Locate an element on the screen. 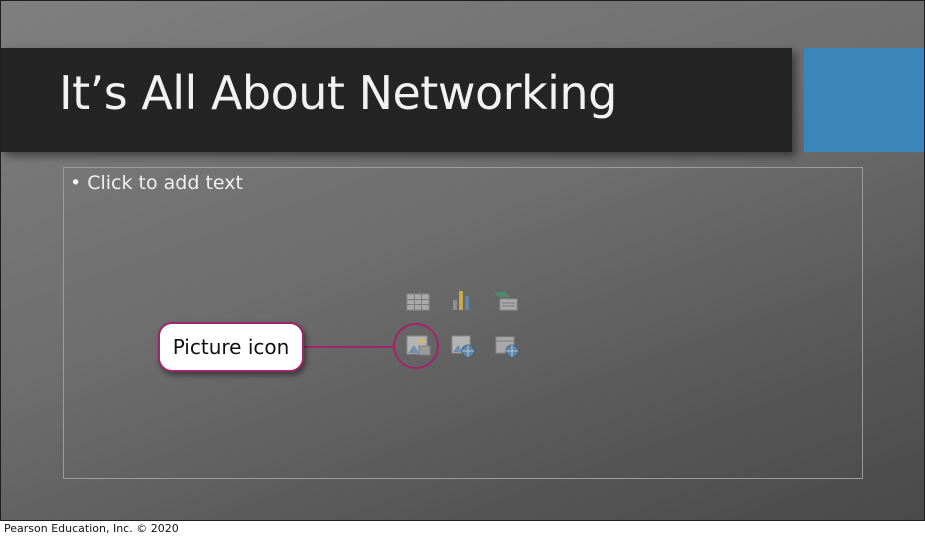 The height and width of the screenshot is (539, 925). callout-label: Picture icon is located at coordinates (231, 347).